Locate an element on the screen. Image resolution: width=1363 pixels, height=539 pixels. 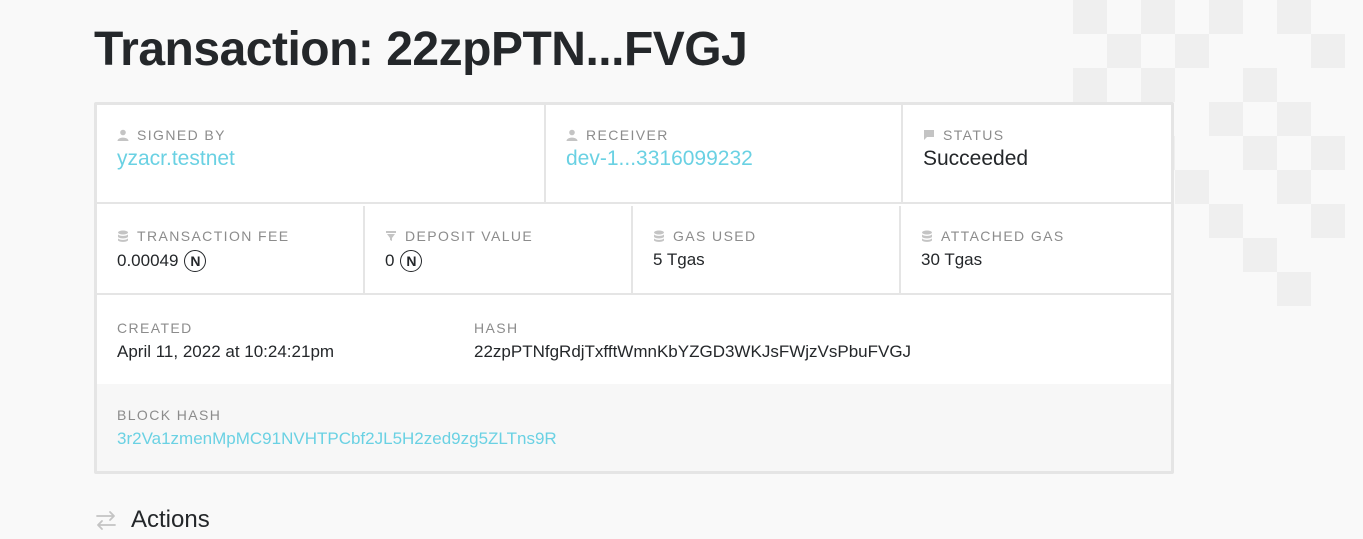
block-hash-label: BLOCK HASH is located at coordinates (169, 415).